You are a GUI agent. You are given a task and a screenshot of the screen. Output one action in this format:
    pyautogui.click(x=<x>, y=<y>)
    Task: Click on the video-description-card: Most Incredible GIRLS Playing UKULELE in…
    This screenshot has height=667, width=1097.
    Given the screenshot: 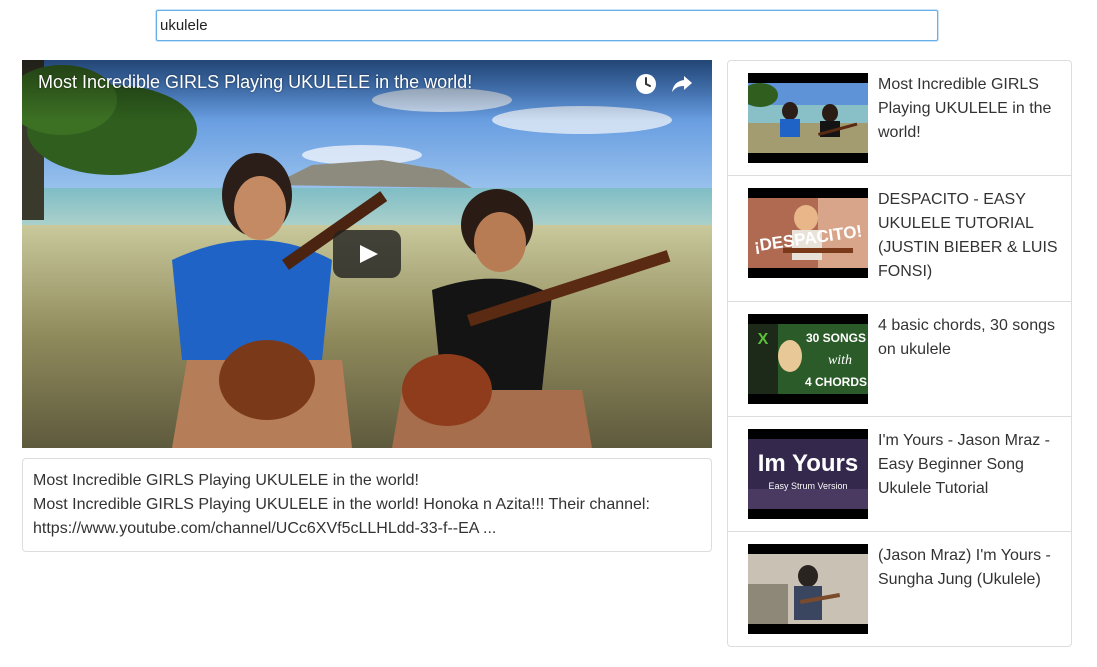 What is the action you would take?
    pyautogui.click(x=367, y=505)
    